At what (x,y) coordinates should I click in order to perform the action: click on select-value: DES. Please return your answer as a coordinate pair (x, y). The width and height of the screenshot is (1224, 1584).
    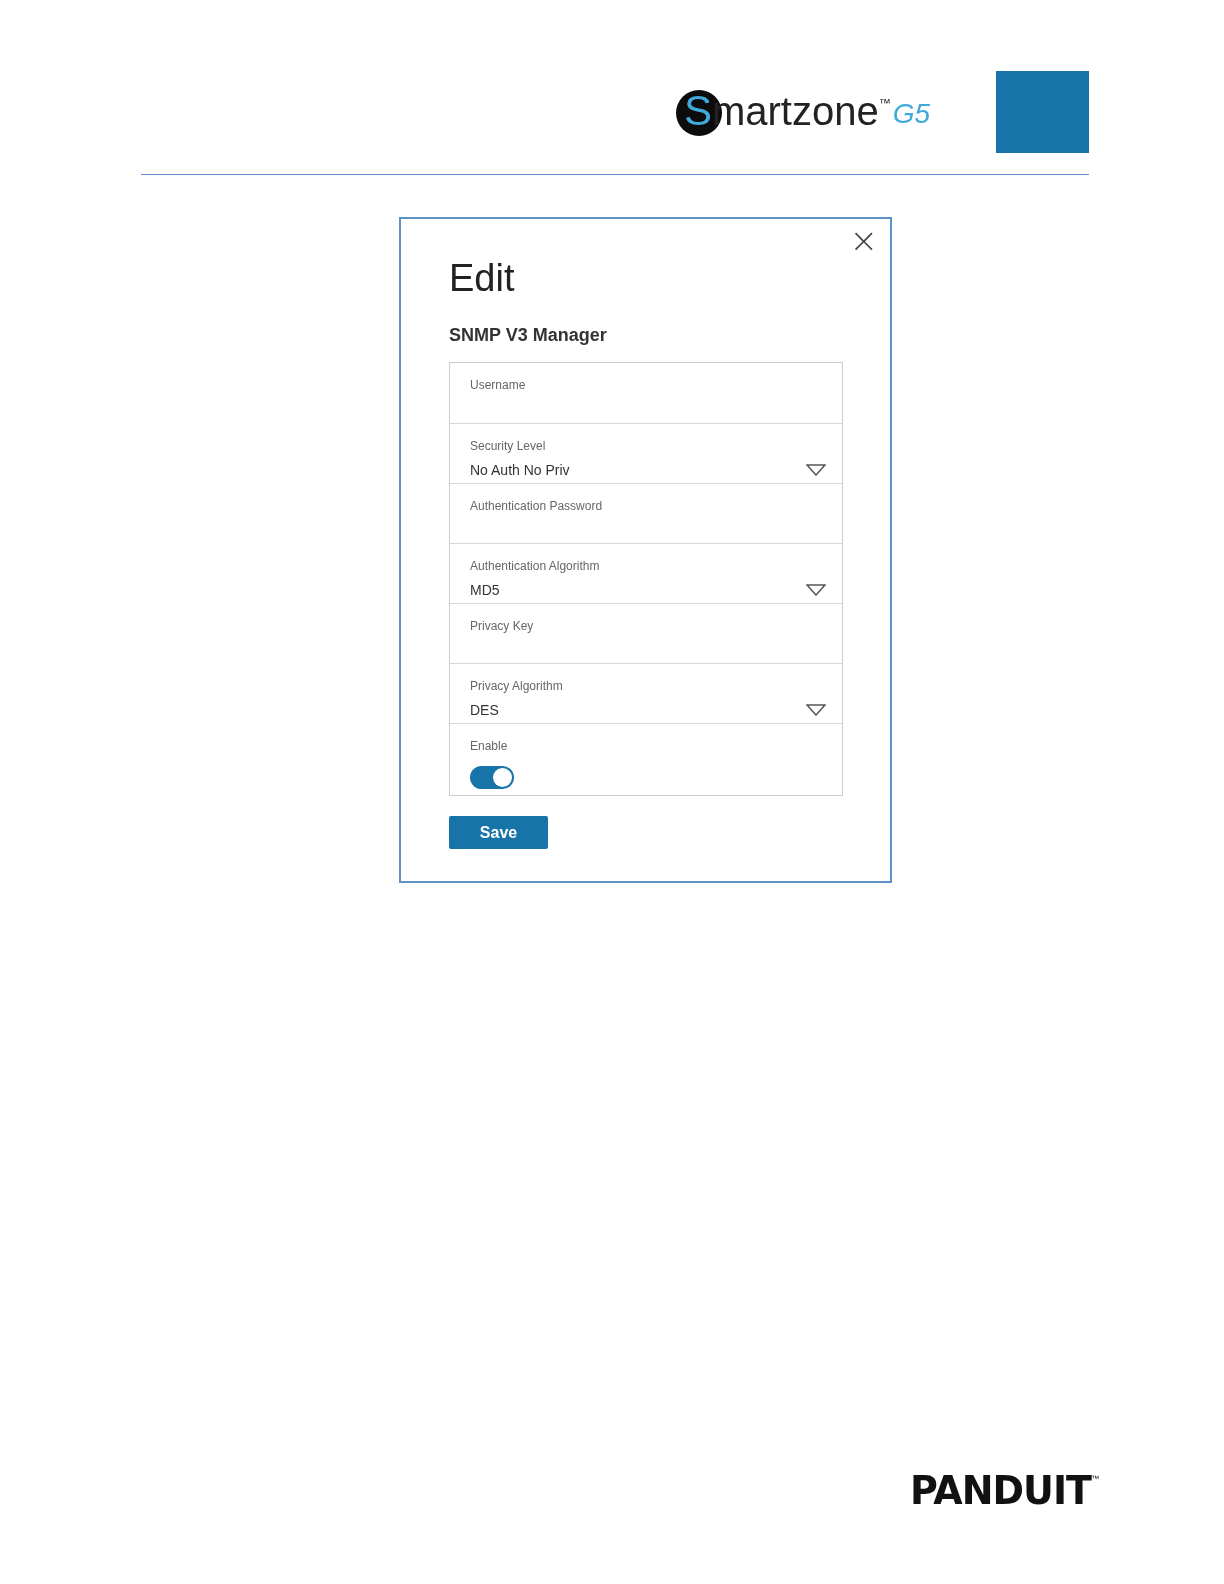
    Looking at the image, I should click on (484, 710).